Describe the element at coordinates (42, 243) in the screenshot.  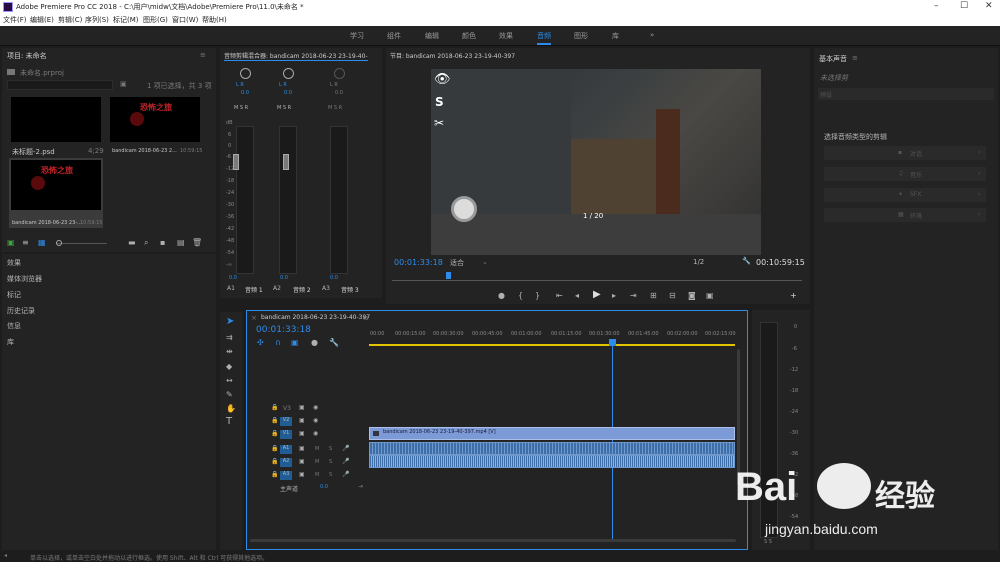
I see `icon-view-icon: ▦` at that location.